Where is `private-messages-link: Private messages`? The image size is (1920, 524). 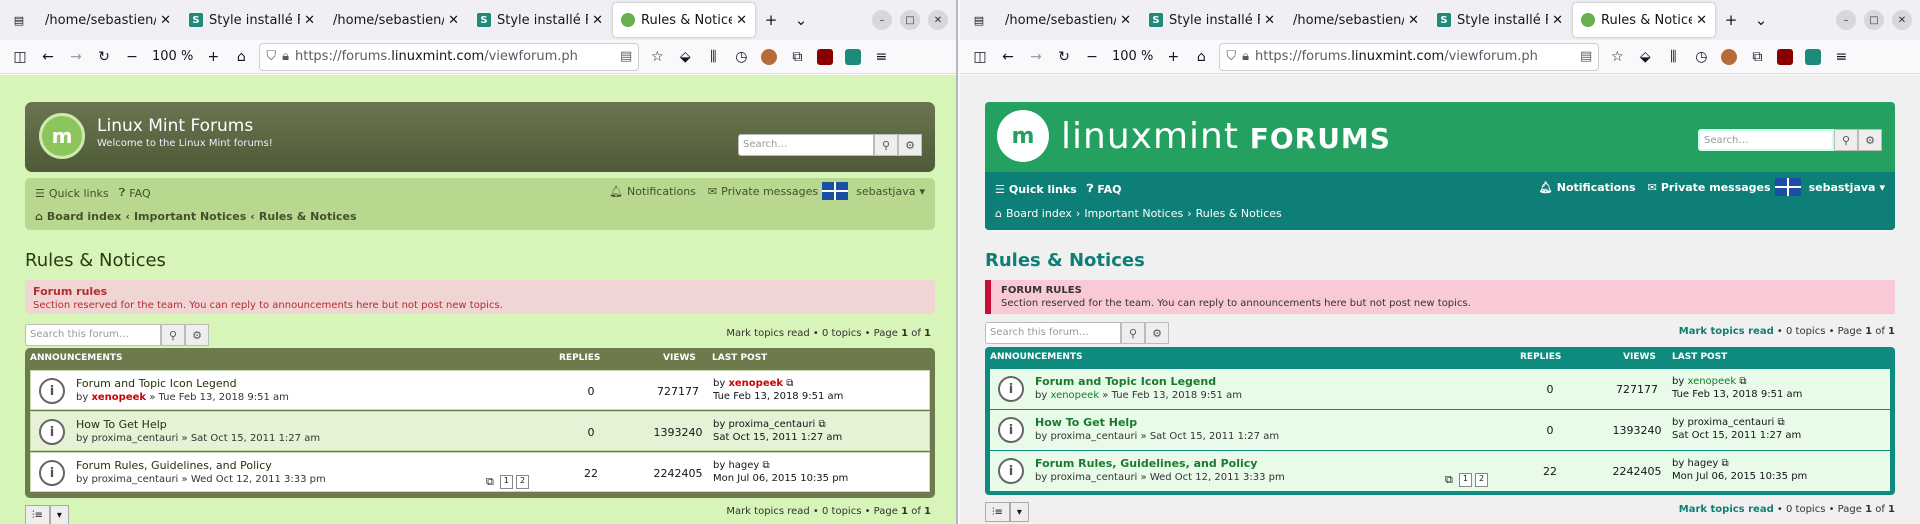
private-messages-link: Private messages is located at coordinates (1716, 187).